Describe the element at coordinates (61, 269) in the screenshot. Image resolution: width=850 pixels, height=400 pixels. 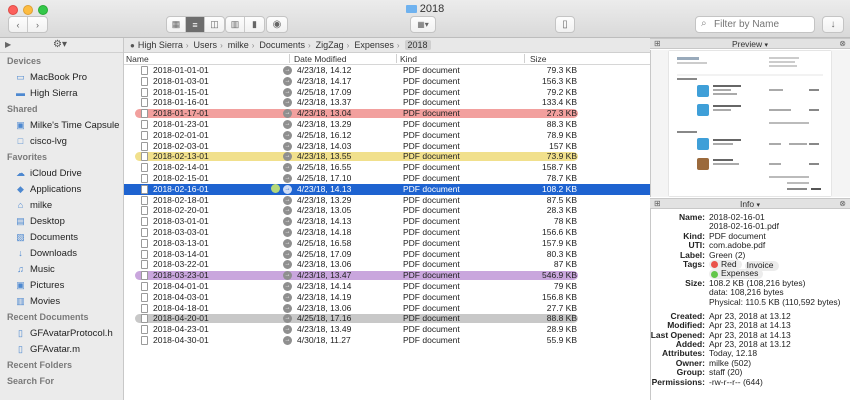
I see `sidebar-item: ♫ Music` at that location.